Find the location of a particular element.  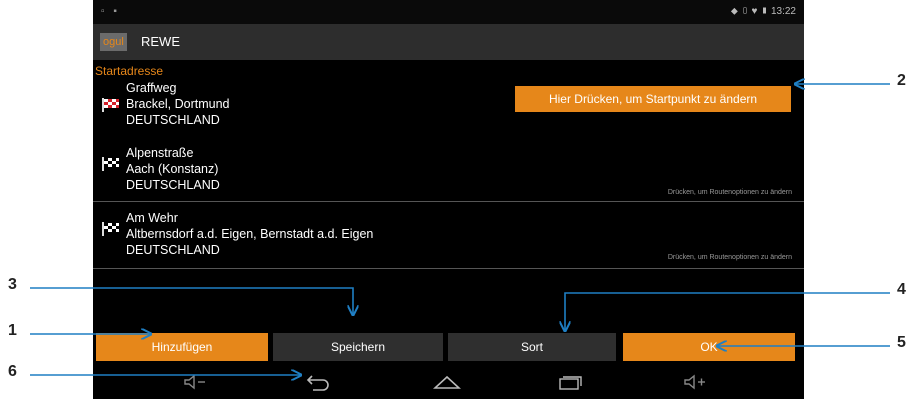

callout-5: 5 is located at coordinates (901, 342).